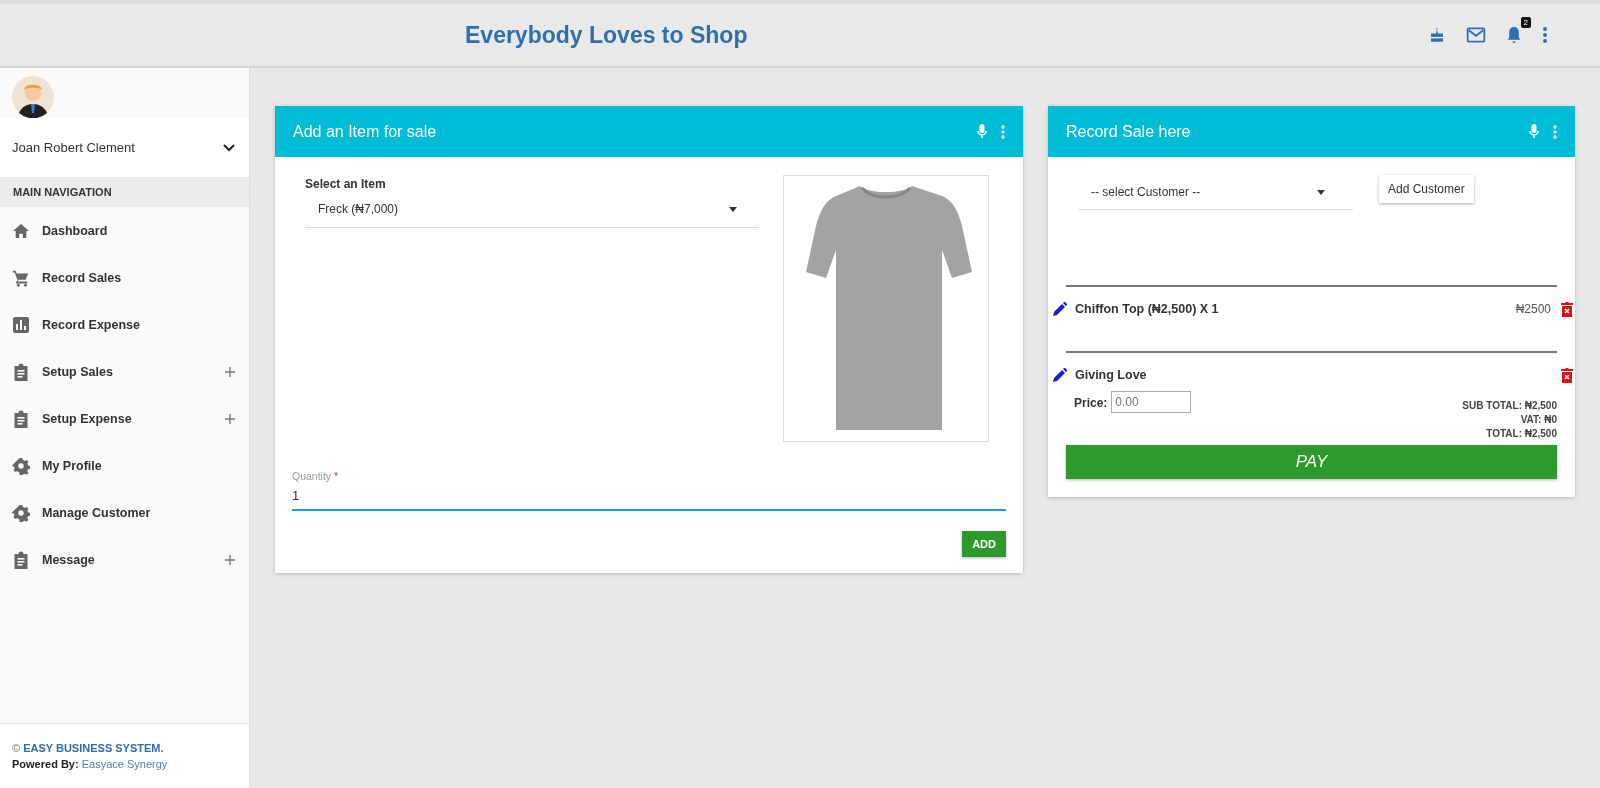 The width and height of the screenshot is (1600, 788). I want to click on pay-button: PAY, so click(1311, 462).